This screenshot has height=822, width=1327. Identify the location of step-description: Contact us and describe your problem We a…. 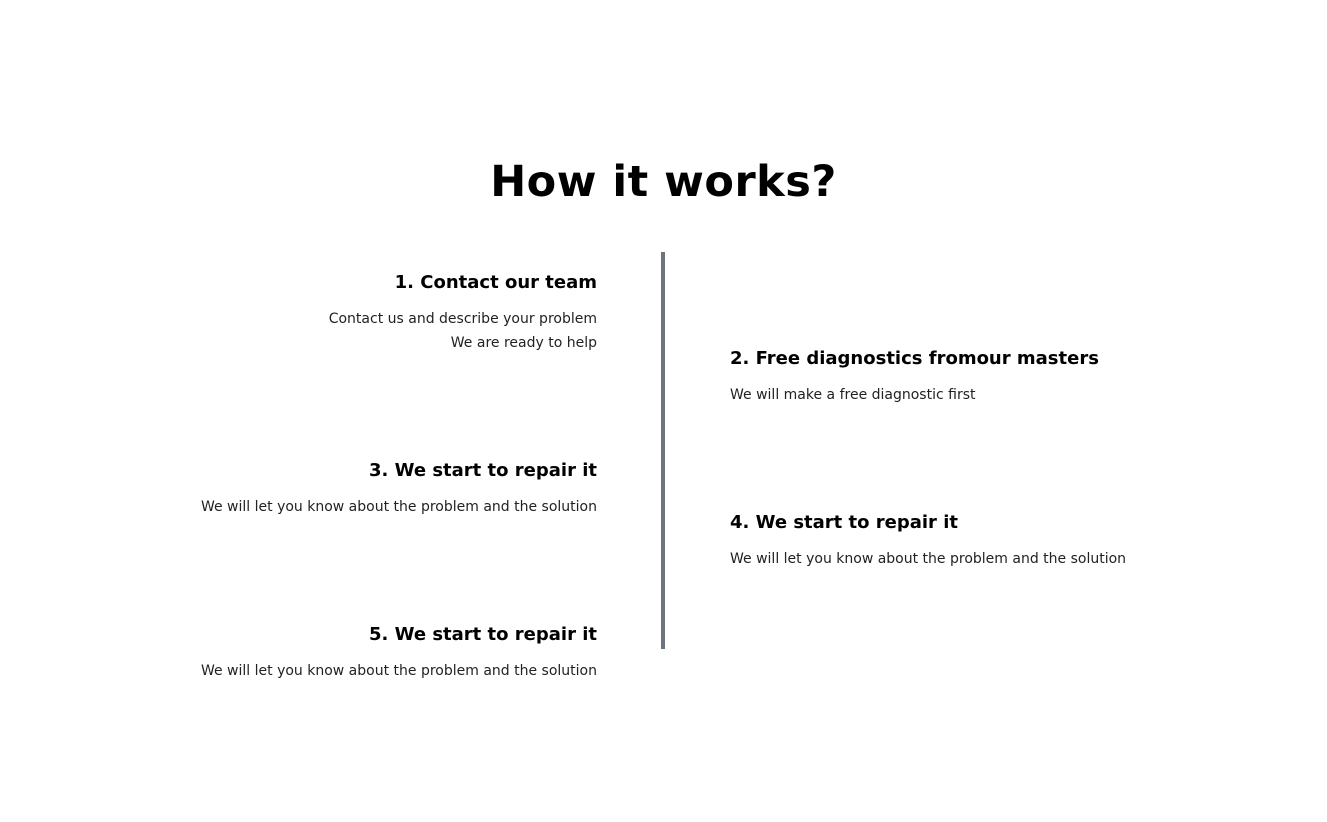
(382, 331).